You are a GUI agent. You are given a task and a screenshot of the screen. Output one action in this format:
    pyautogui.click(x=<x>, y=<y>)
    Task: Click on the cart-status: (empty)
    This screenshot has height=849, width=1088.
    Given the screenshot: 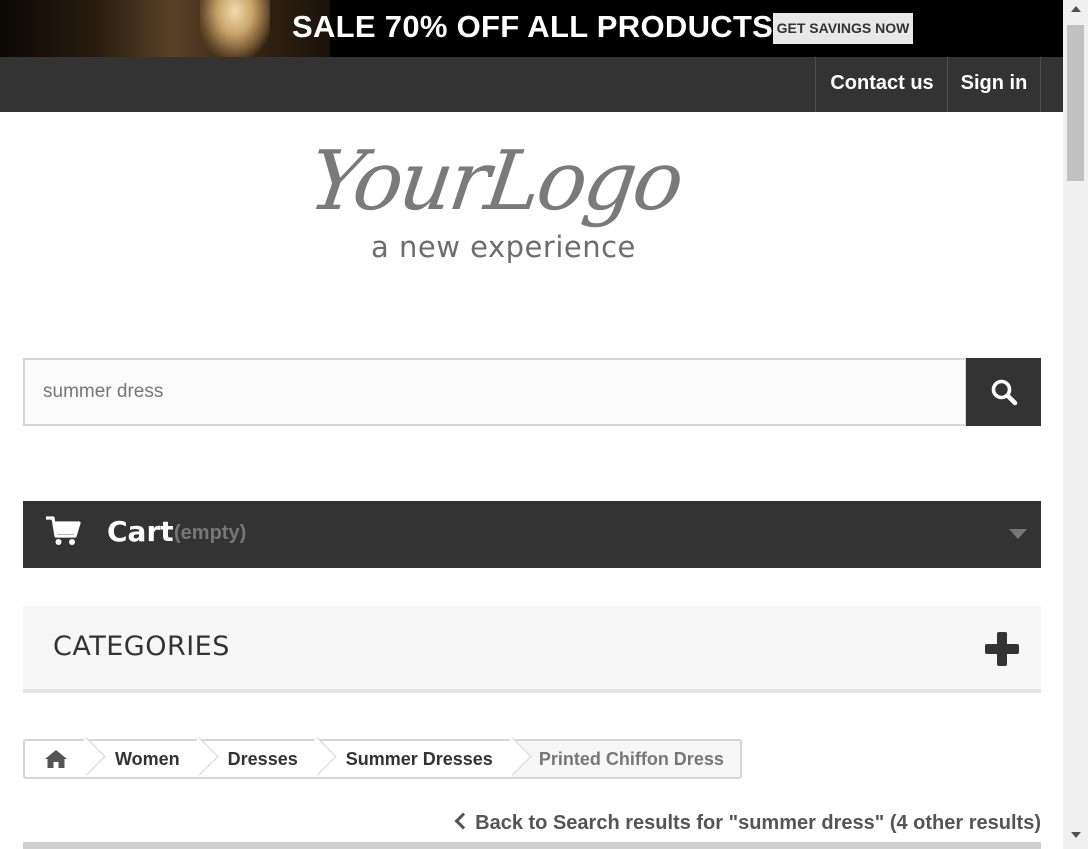 What is the action you would take?
    pyautogui.click(x=210, y=533)
    